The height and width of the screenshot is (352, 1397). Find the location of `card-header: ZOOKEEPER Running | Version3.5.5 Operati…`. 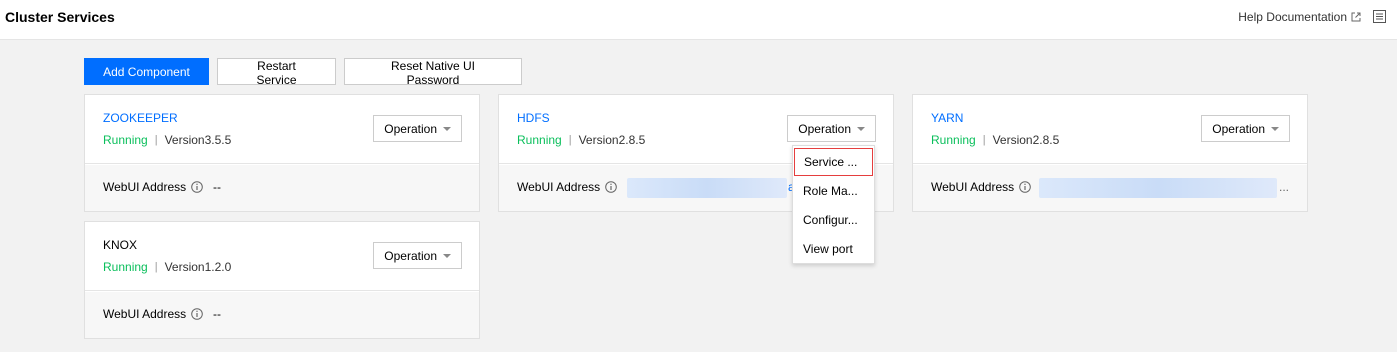

card-header: ZOOKEEPER Running | Version3.5.5 Operati… is located at coordinates (282, 129).